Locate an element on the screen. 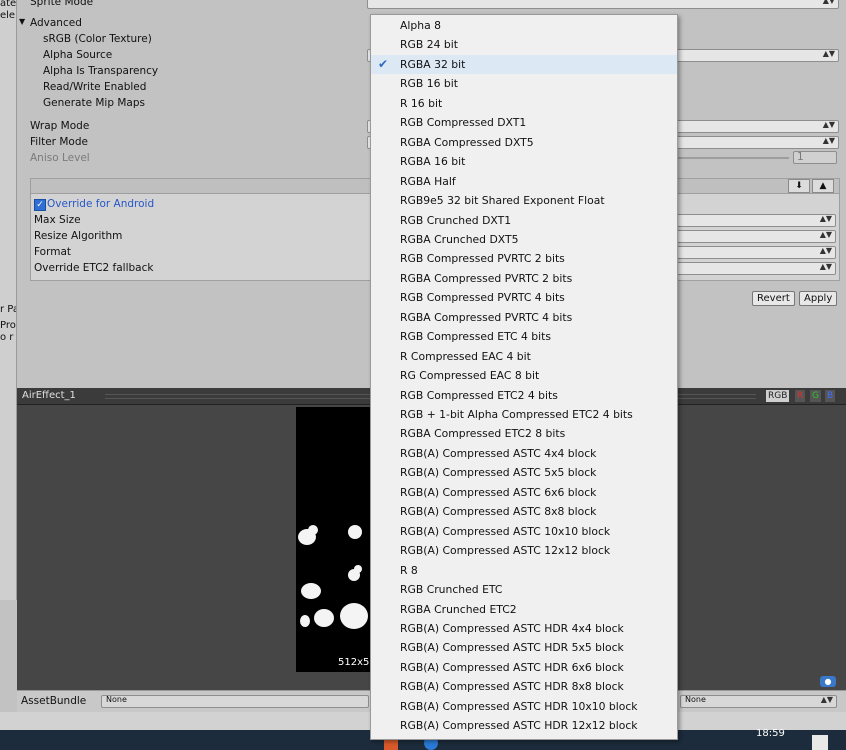 The width and height of the screenshot is (846, 750). texture-size-label: 512x5 is located at coordinates (354, 662).